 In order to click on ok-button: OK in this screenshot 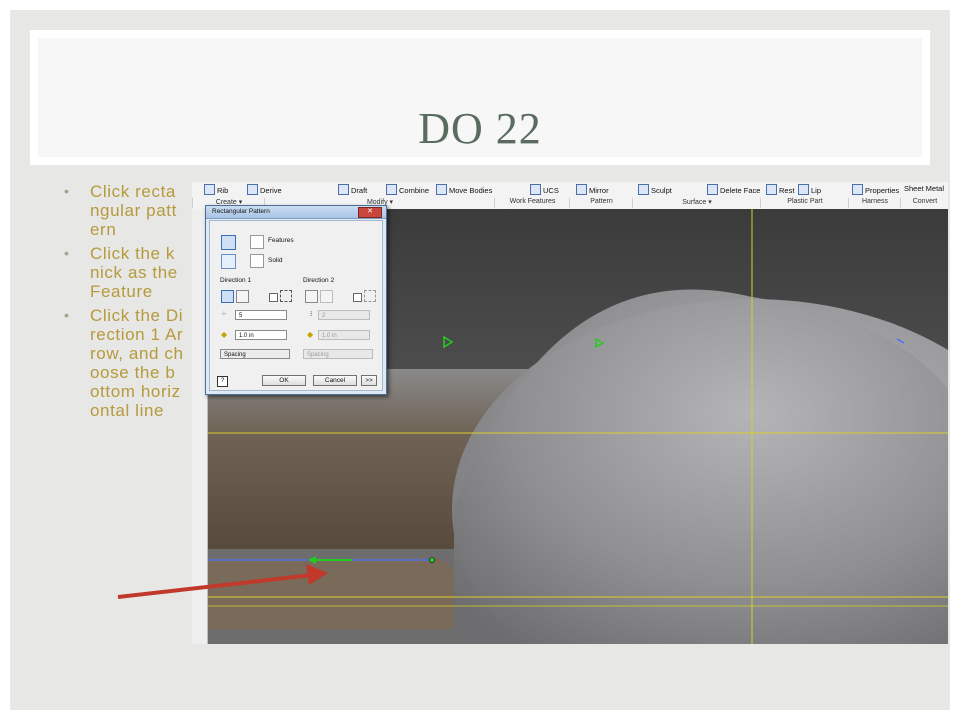, I will do `click(284, 380)`.